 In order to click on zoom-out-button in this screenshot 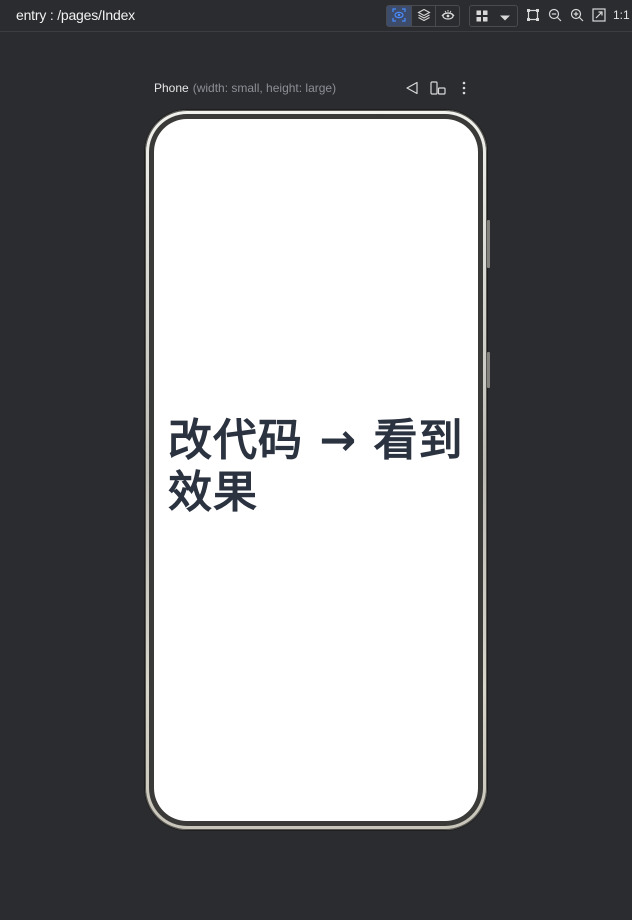, I will do `click(555, 16)`.